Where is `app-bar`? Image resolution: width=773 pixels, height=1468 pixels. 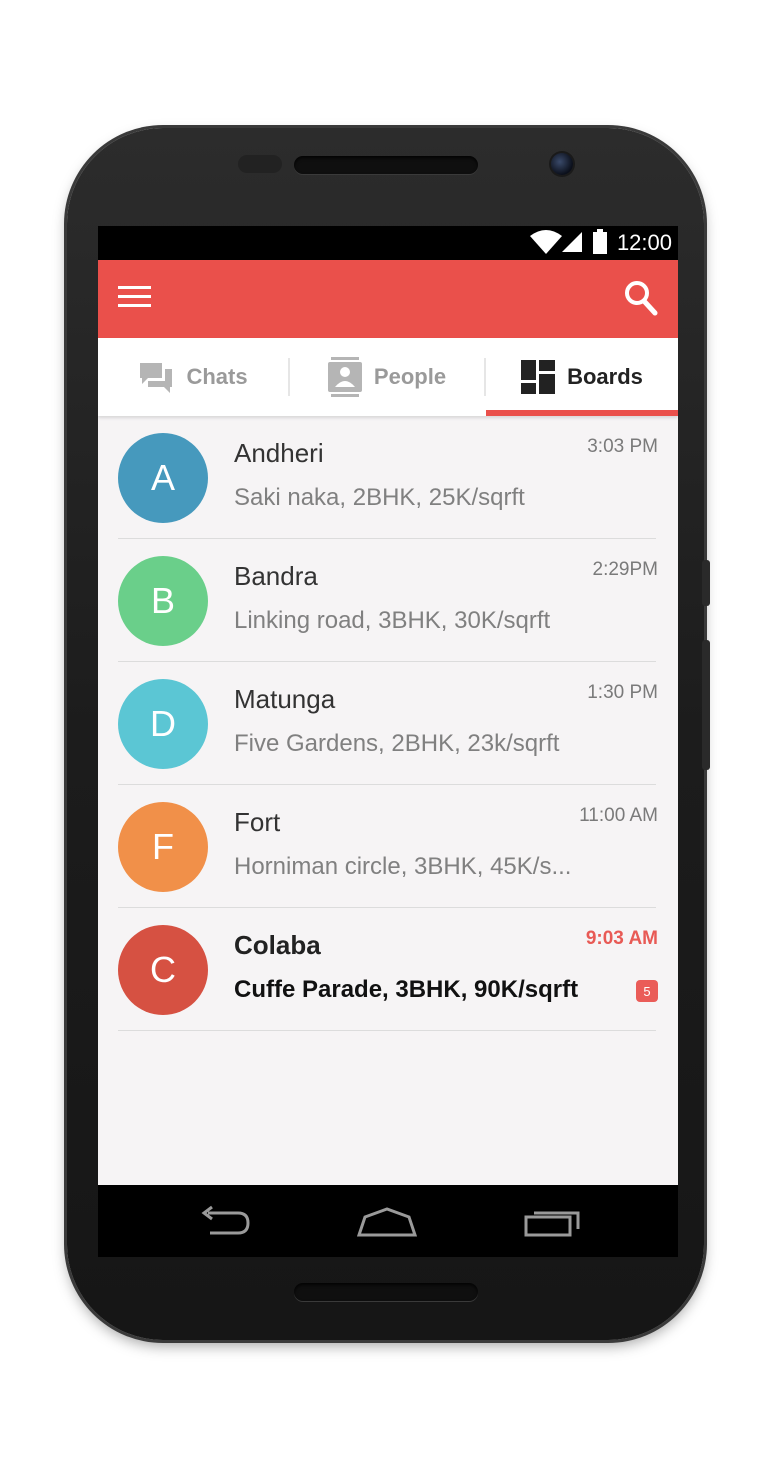 app-bar is located at coordinates (388, 299).